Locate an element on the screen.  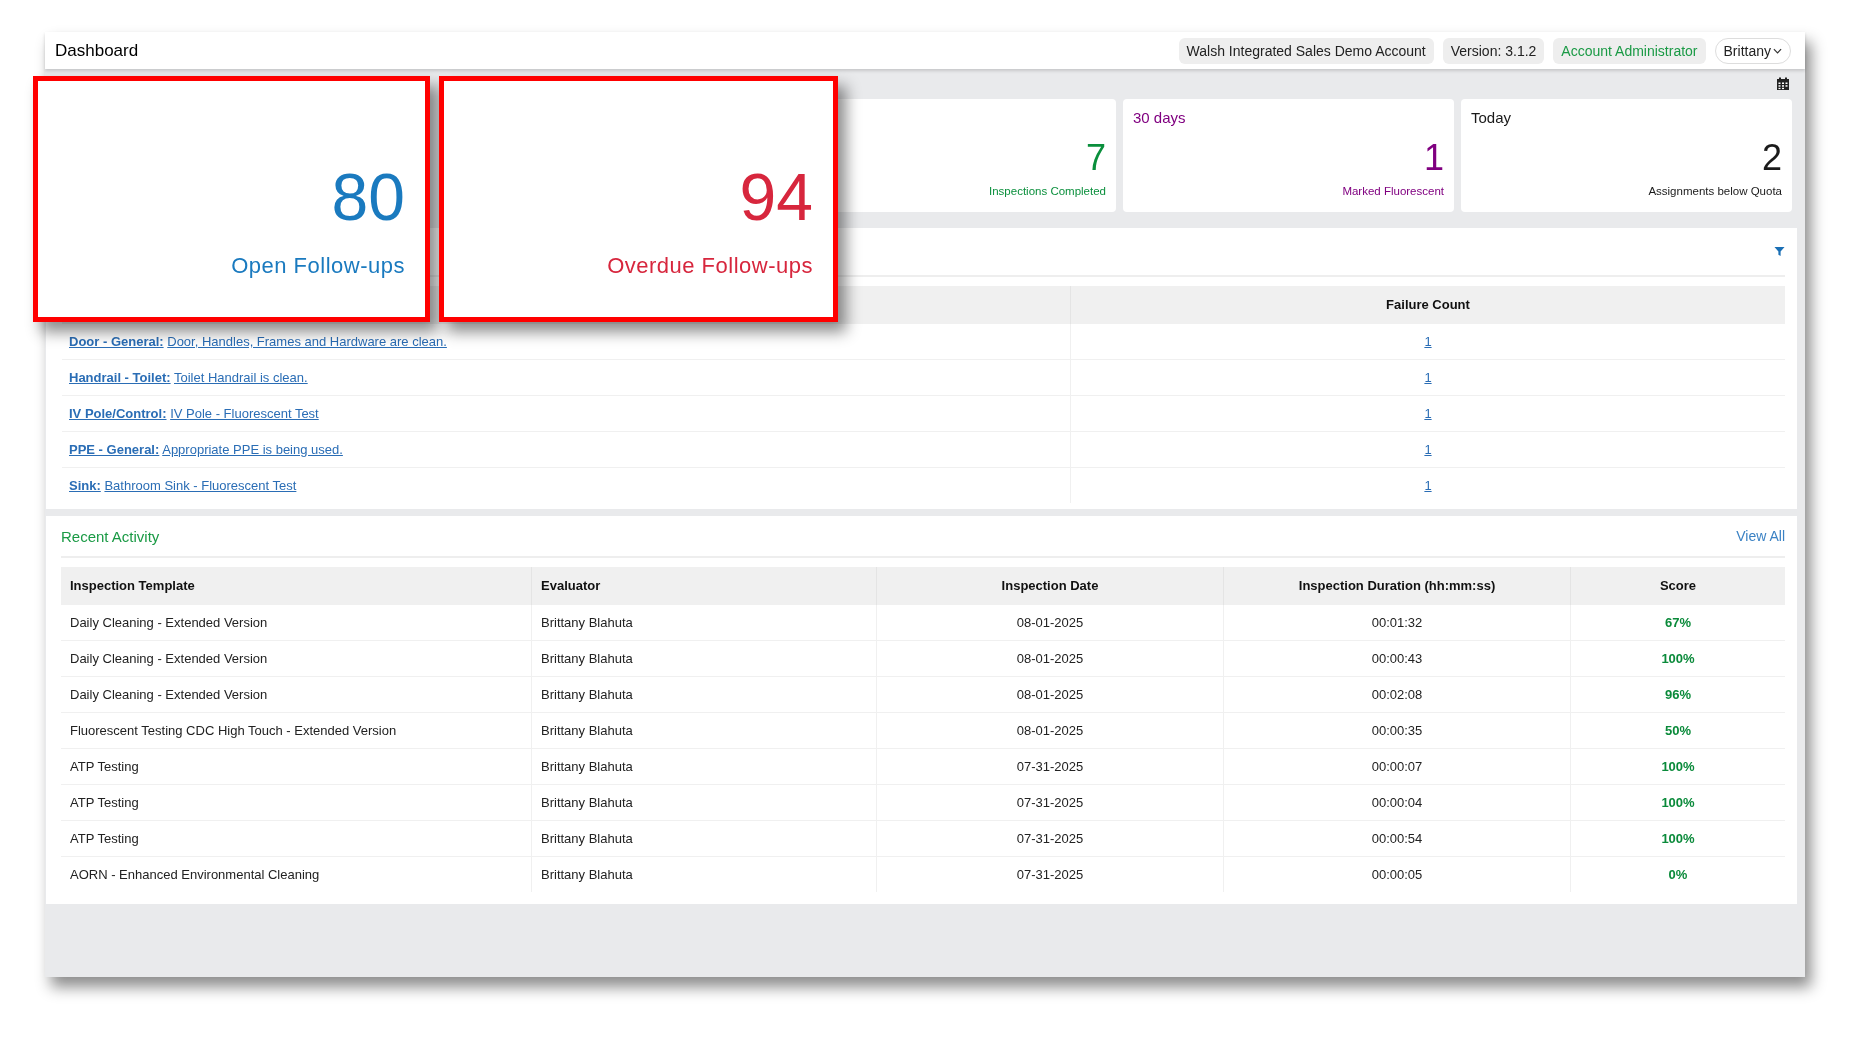
table-cell: 00:00:07 is located at coordinates (1397, 766).